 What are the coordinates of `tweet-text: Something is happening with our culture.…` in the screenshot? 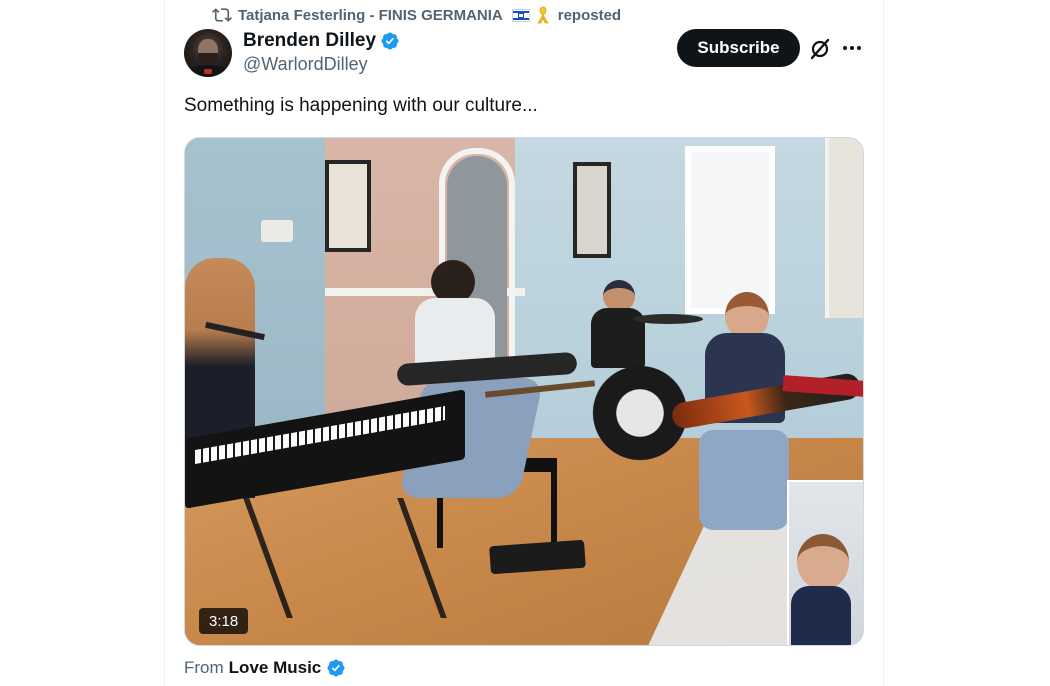 It's located at (361, 105).